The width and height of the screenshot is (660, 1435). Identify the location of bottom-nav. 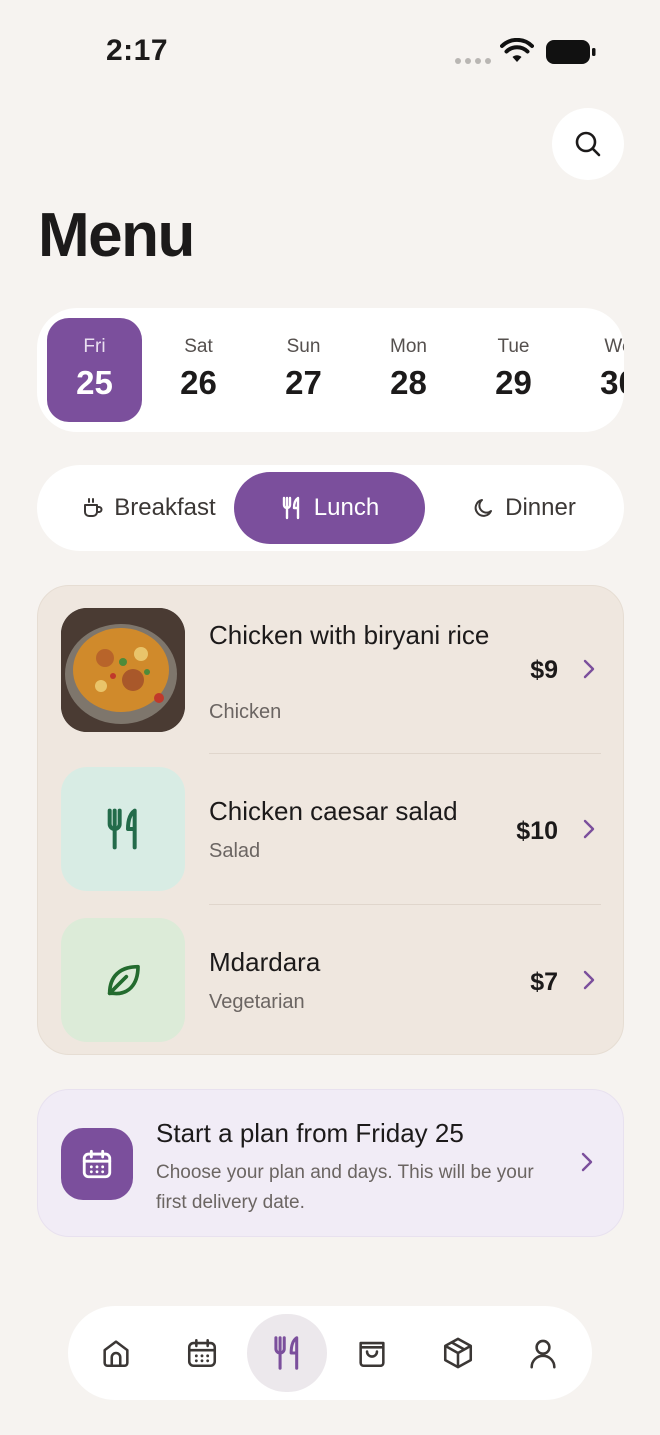
(330, 1353).